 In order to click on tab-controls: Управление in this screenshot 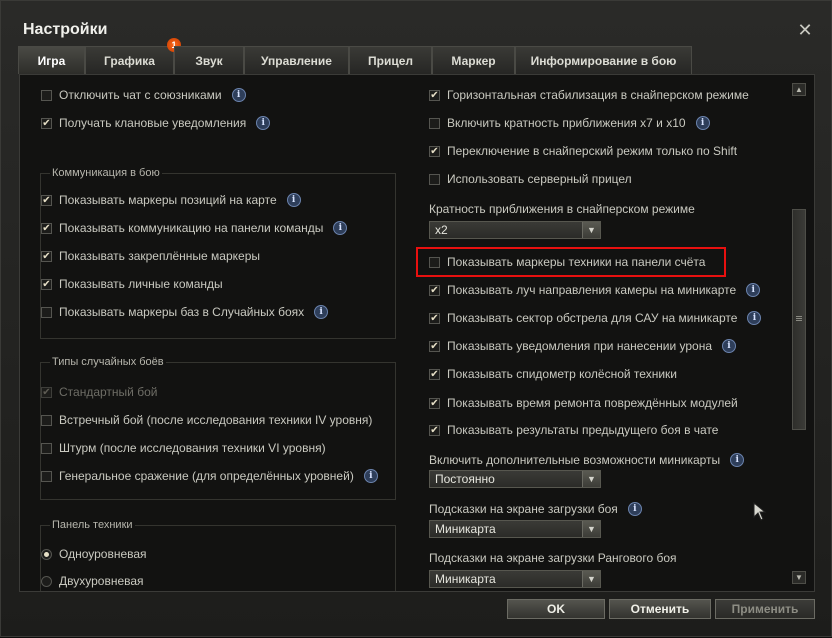, I will do `click(296, 60)`.